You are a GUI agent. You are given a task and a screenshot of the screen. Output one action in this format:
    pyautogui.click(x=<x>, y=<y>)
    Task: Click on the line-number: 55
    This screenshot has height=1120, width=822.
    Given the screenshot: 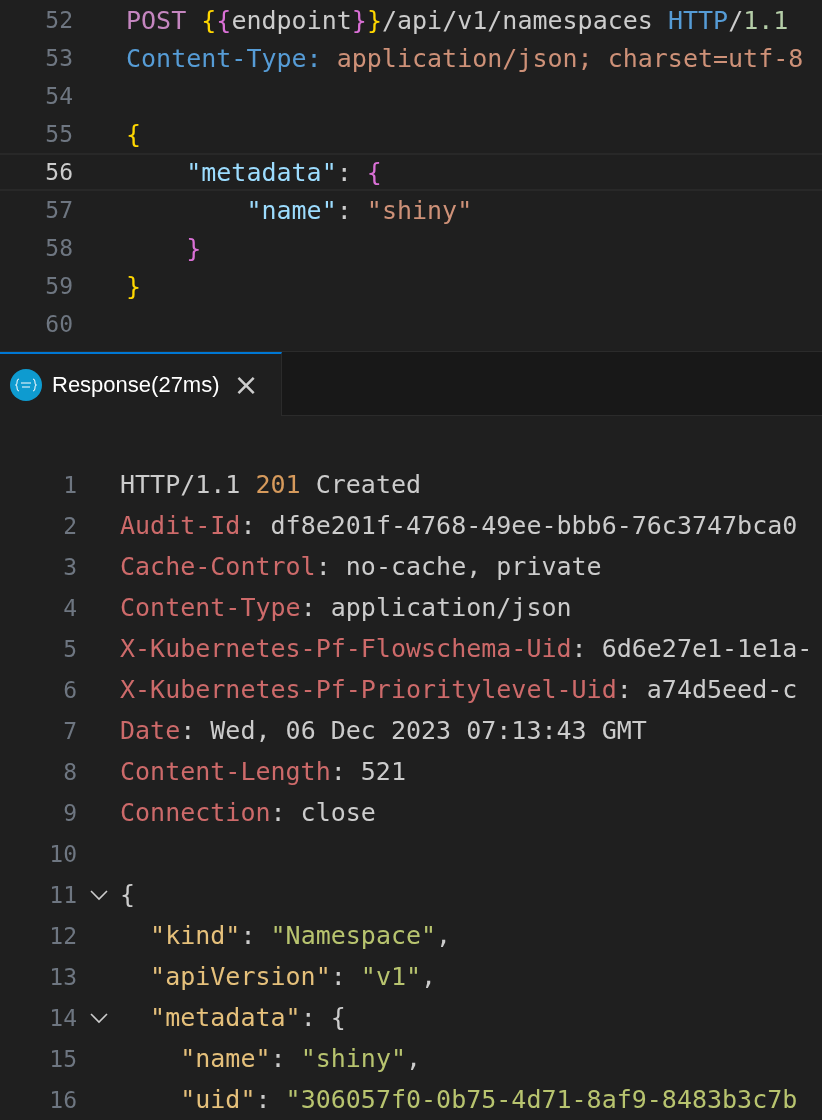 What is the action you would take?
    pyautogui.click(x=58, y=134)
    